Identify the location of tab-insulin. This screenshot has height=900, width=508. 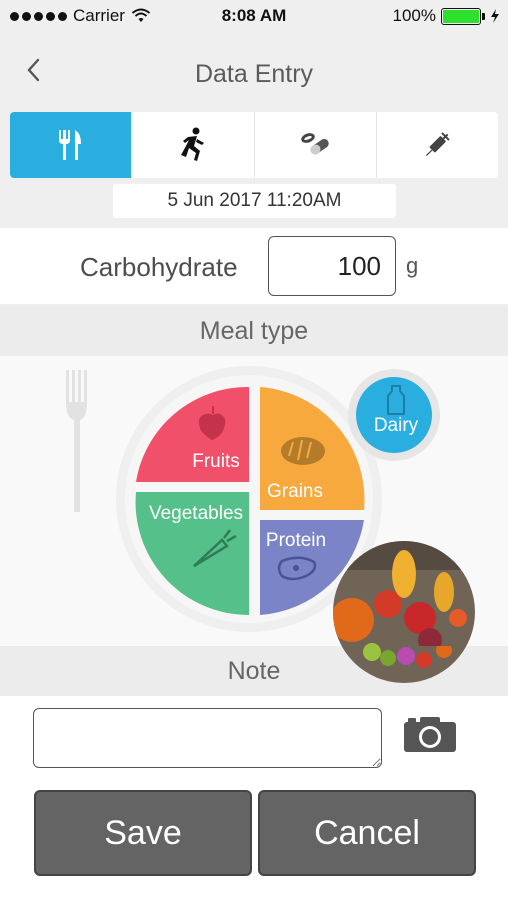
(437, 145).